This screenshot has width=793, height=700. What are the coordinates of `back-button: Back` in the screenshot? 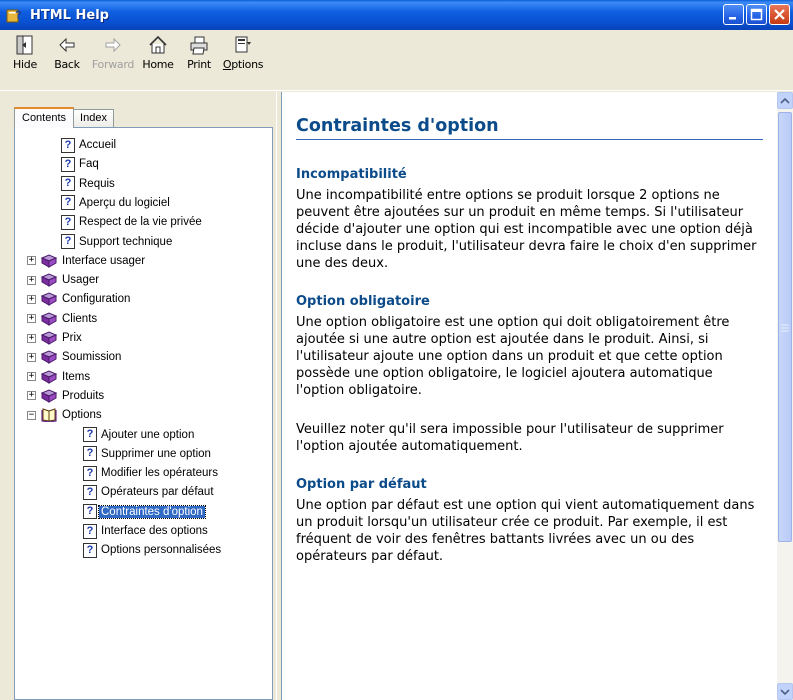 It's located at (67, 60).